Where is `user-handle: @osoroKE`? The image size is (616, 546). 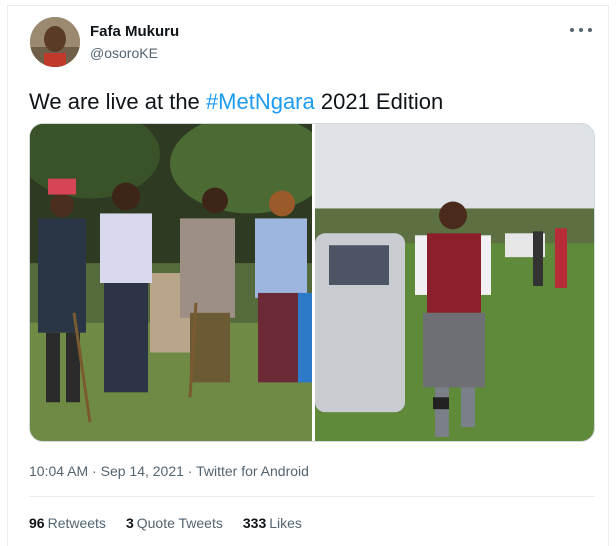 user-handle: @osoroKE is located at coordinates (124, 53).